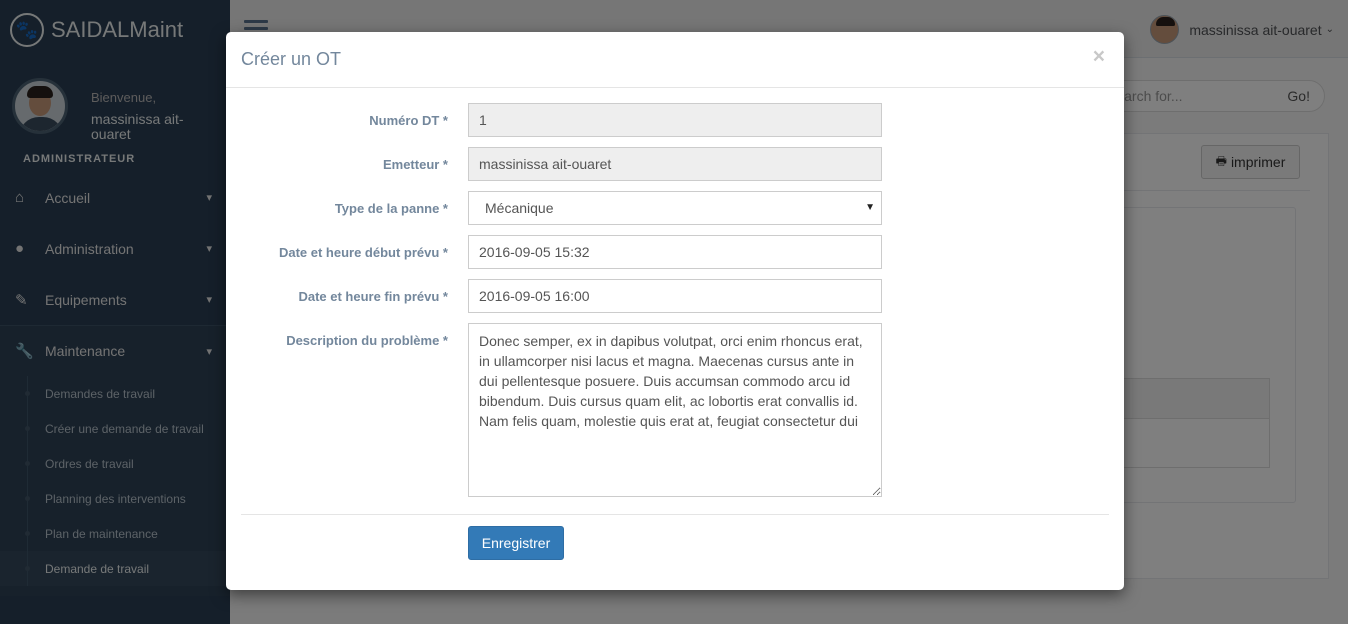 This screenshot has width=1348, height=624. Describe the element at coordinates (675, 252) in the screenshot. I see `date-debut-input: 2016-09-05 15:32` at that location.